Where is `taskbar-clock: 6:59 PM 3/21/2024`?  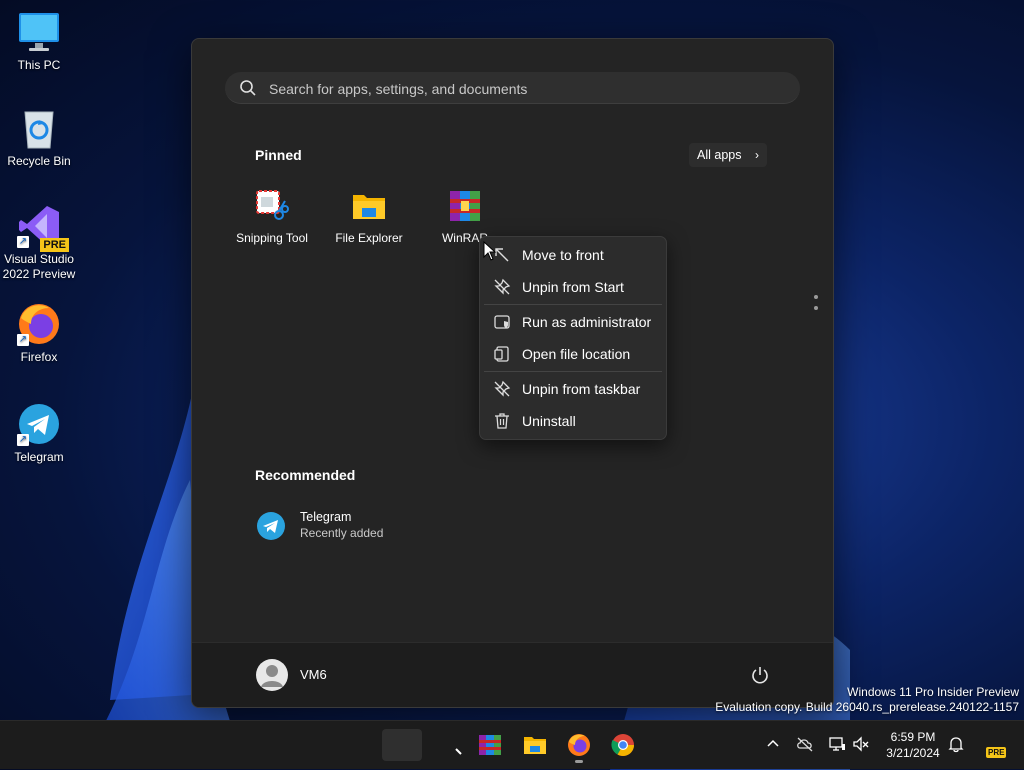
taskbar-clock: 6:59 PM 3/21/2024 is located at coordinates (913, 745).